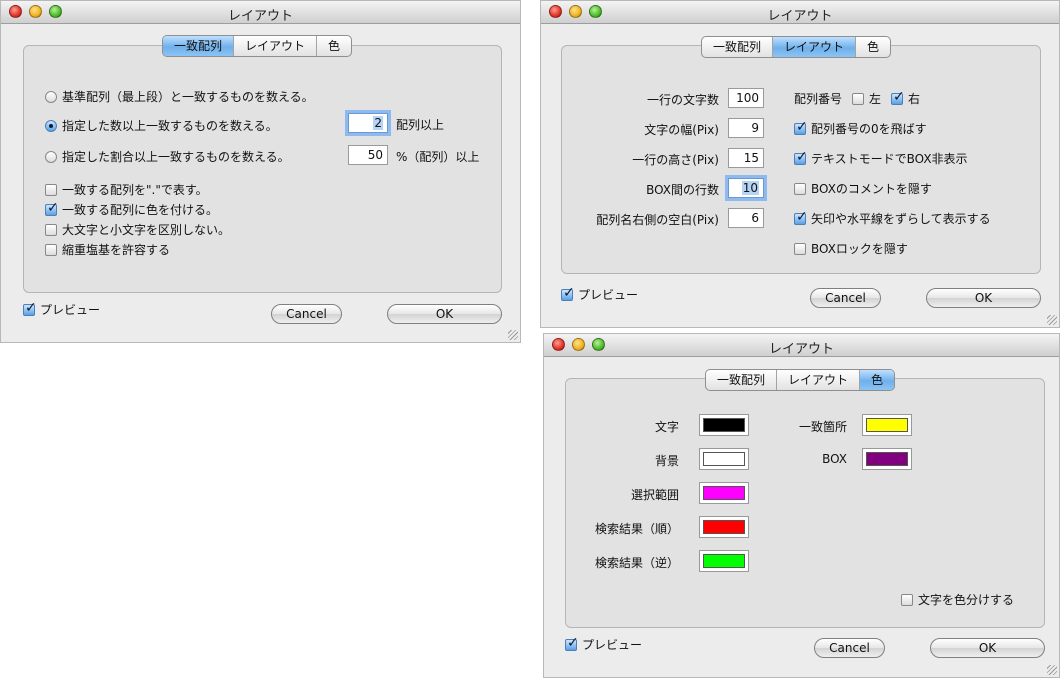  What do you see at coordinates (889, 159) in the screenshot?
I see `checkbox-label: テキストモードでBOX非表示` at bounding box center [889, 159].